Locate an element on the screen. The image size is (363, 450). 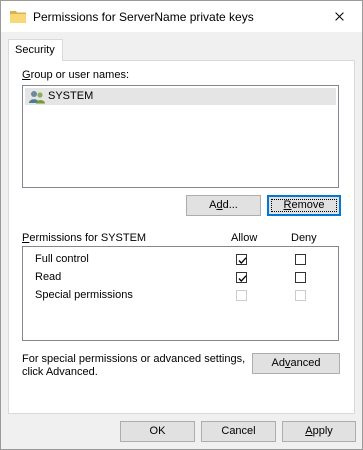
advanced-button: Advanced is located at coordinates (296, 363).